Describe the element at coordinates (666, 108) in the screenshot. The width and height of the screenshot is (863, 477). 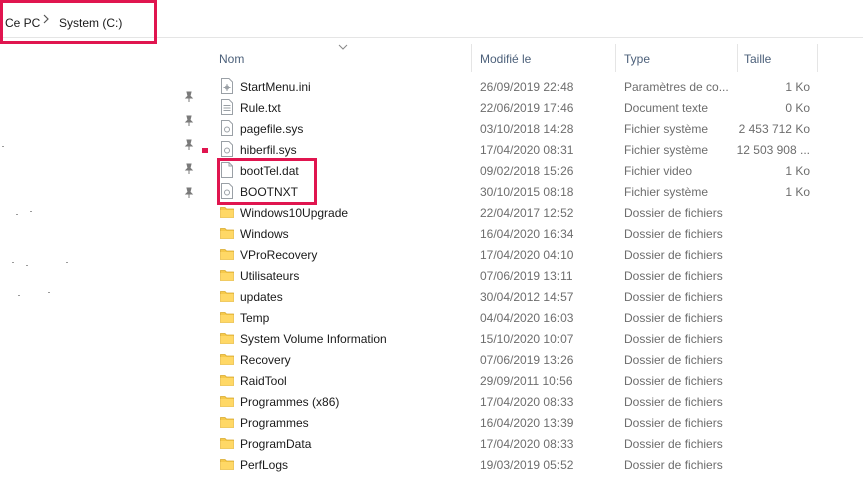
I see `file-type: Document texte` at that location.